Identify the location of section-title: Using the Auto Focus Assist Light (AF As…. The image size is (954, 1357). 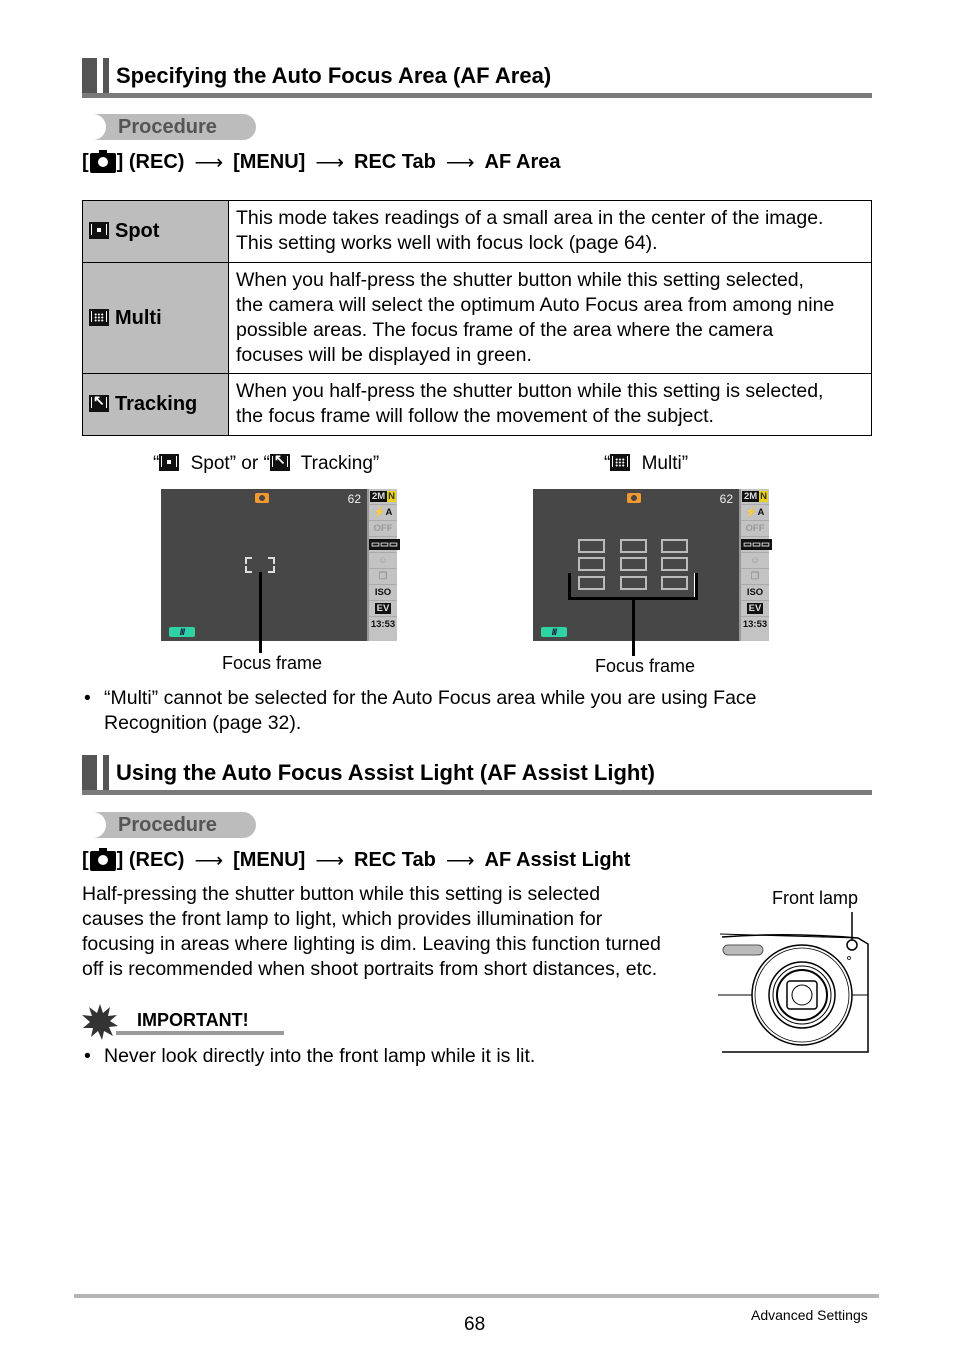
(385, 772).